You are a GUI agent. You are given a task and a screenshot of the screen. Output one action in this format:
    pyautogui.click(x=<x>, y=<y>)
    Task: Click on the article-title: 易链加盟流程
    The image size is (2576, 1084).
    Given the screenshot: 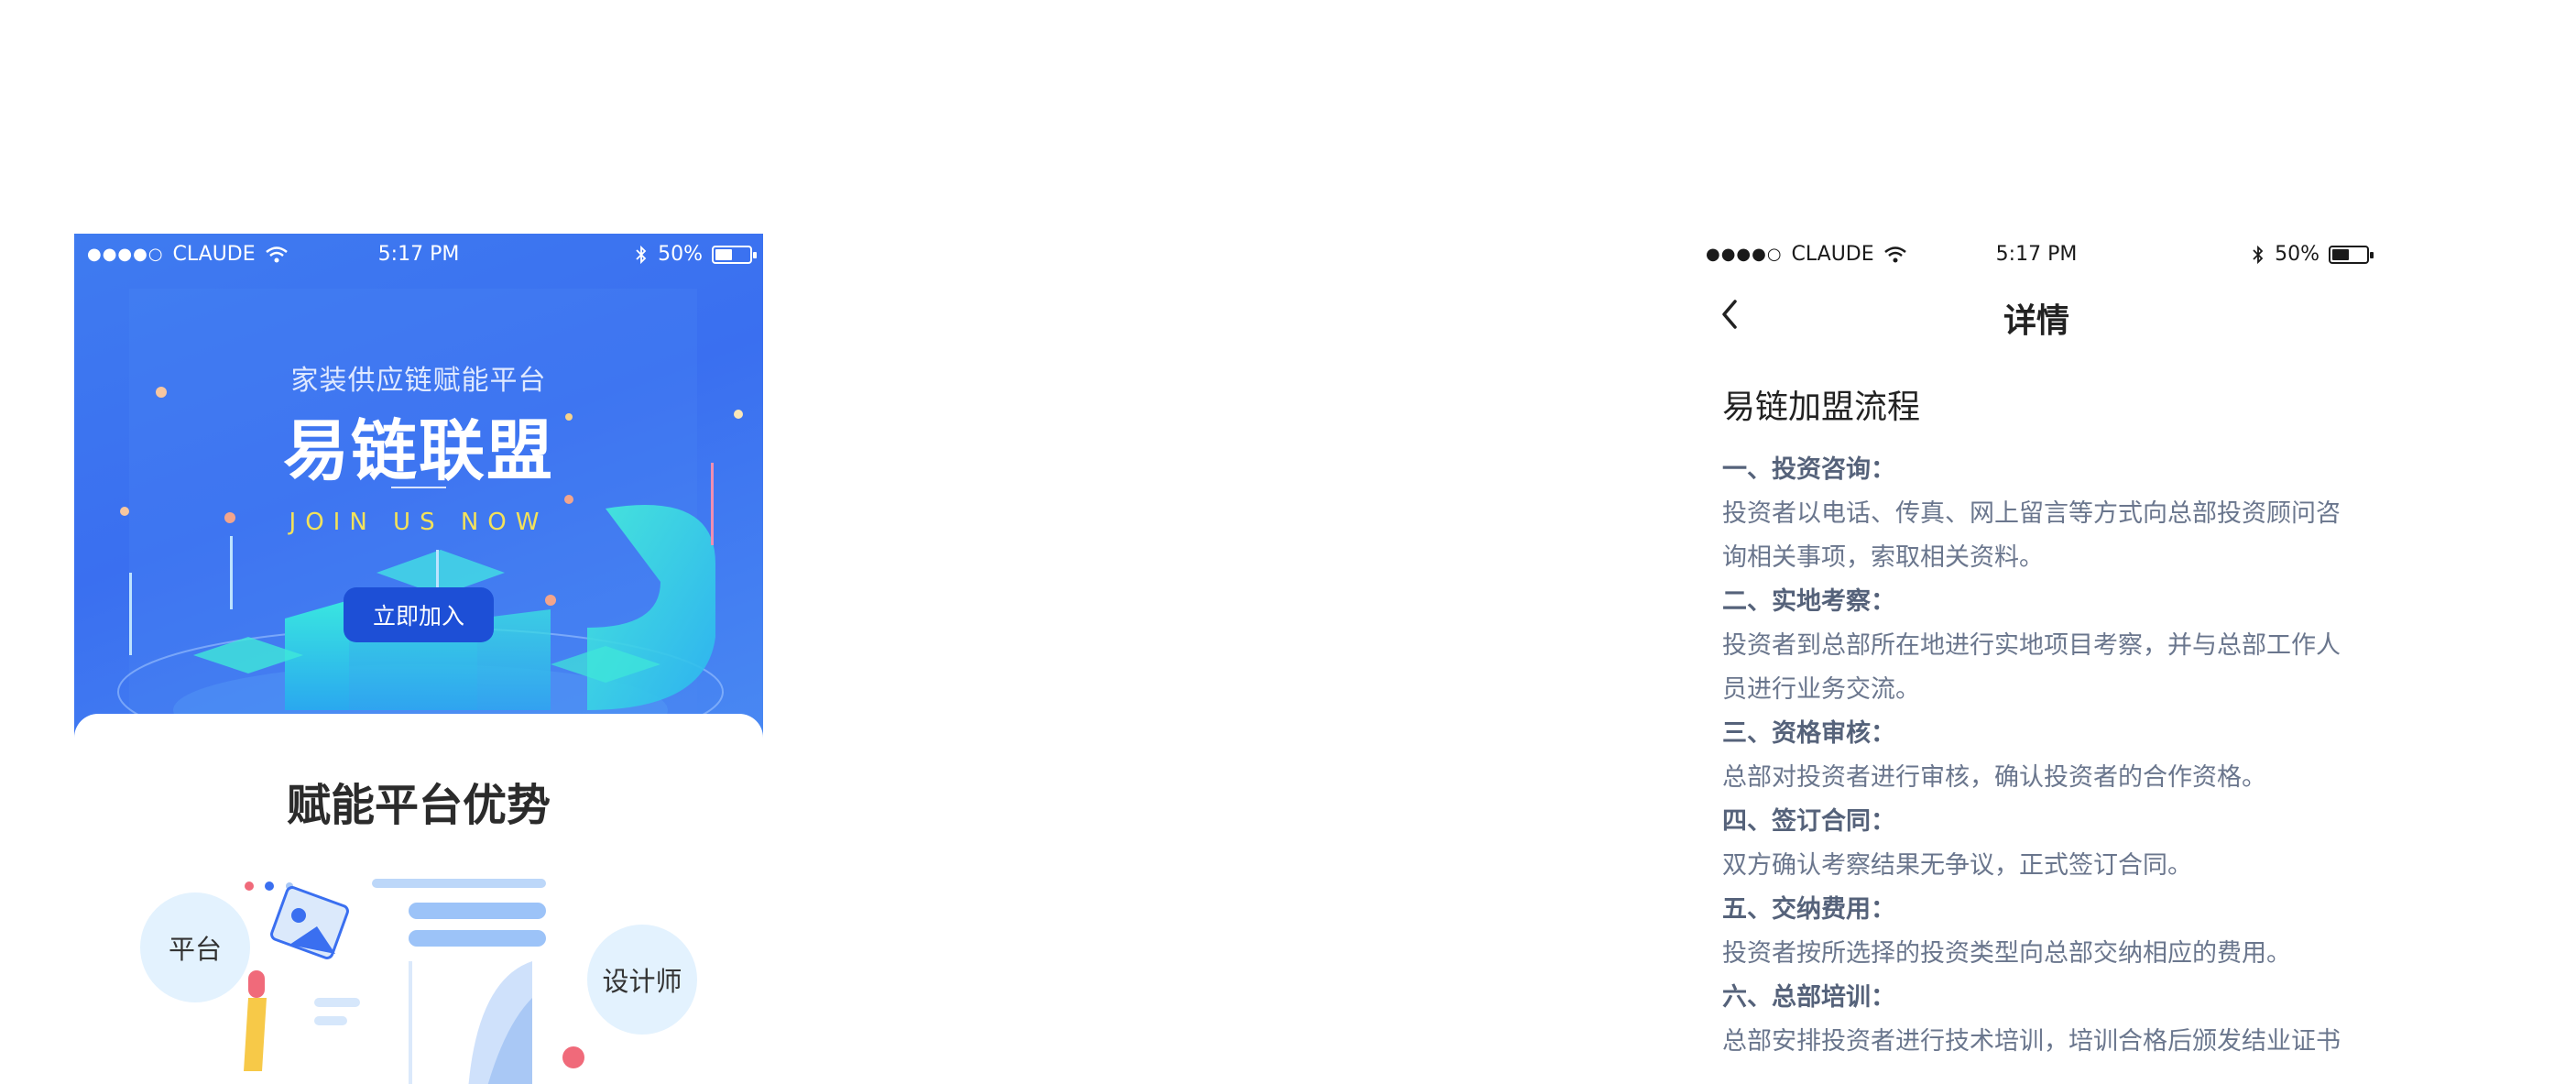 What is the action you would take?
    pyautogui.click(x=1822, y=407)
    